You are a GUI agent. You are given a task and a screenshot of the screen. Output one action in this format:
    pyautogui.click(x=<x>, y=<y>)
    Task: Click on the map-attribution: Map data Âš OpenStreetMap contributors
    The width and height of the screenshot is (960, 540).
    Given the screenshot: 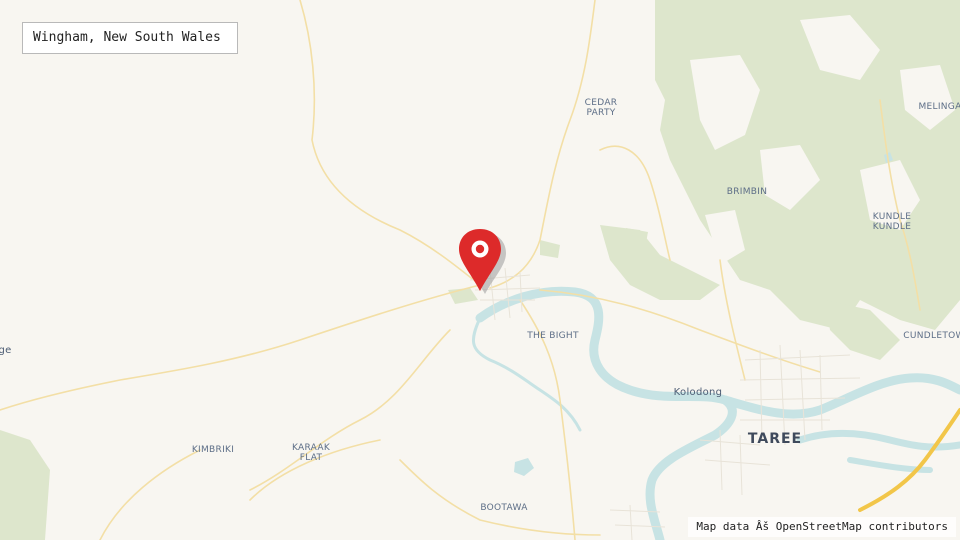 What is the action you would take?
    pyautogui.click(x=822, y=527)
    